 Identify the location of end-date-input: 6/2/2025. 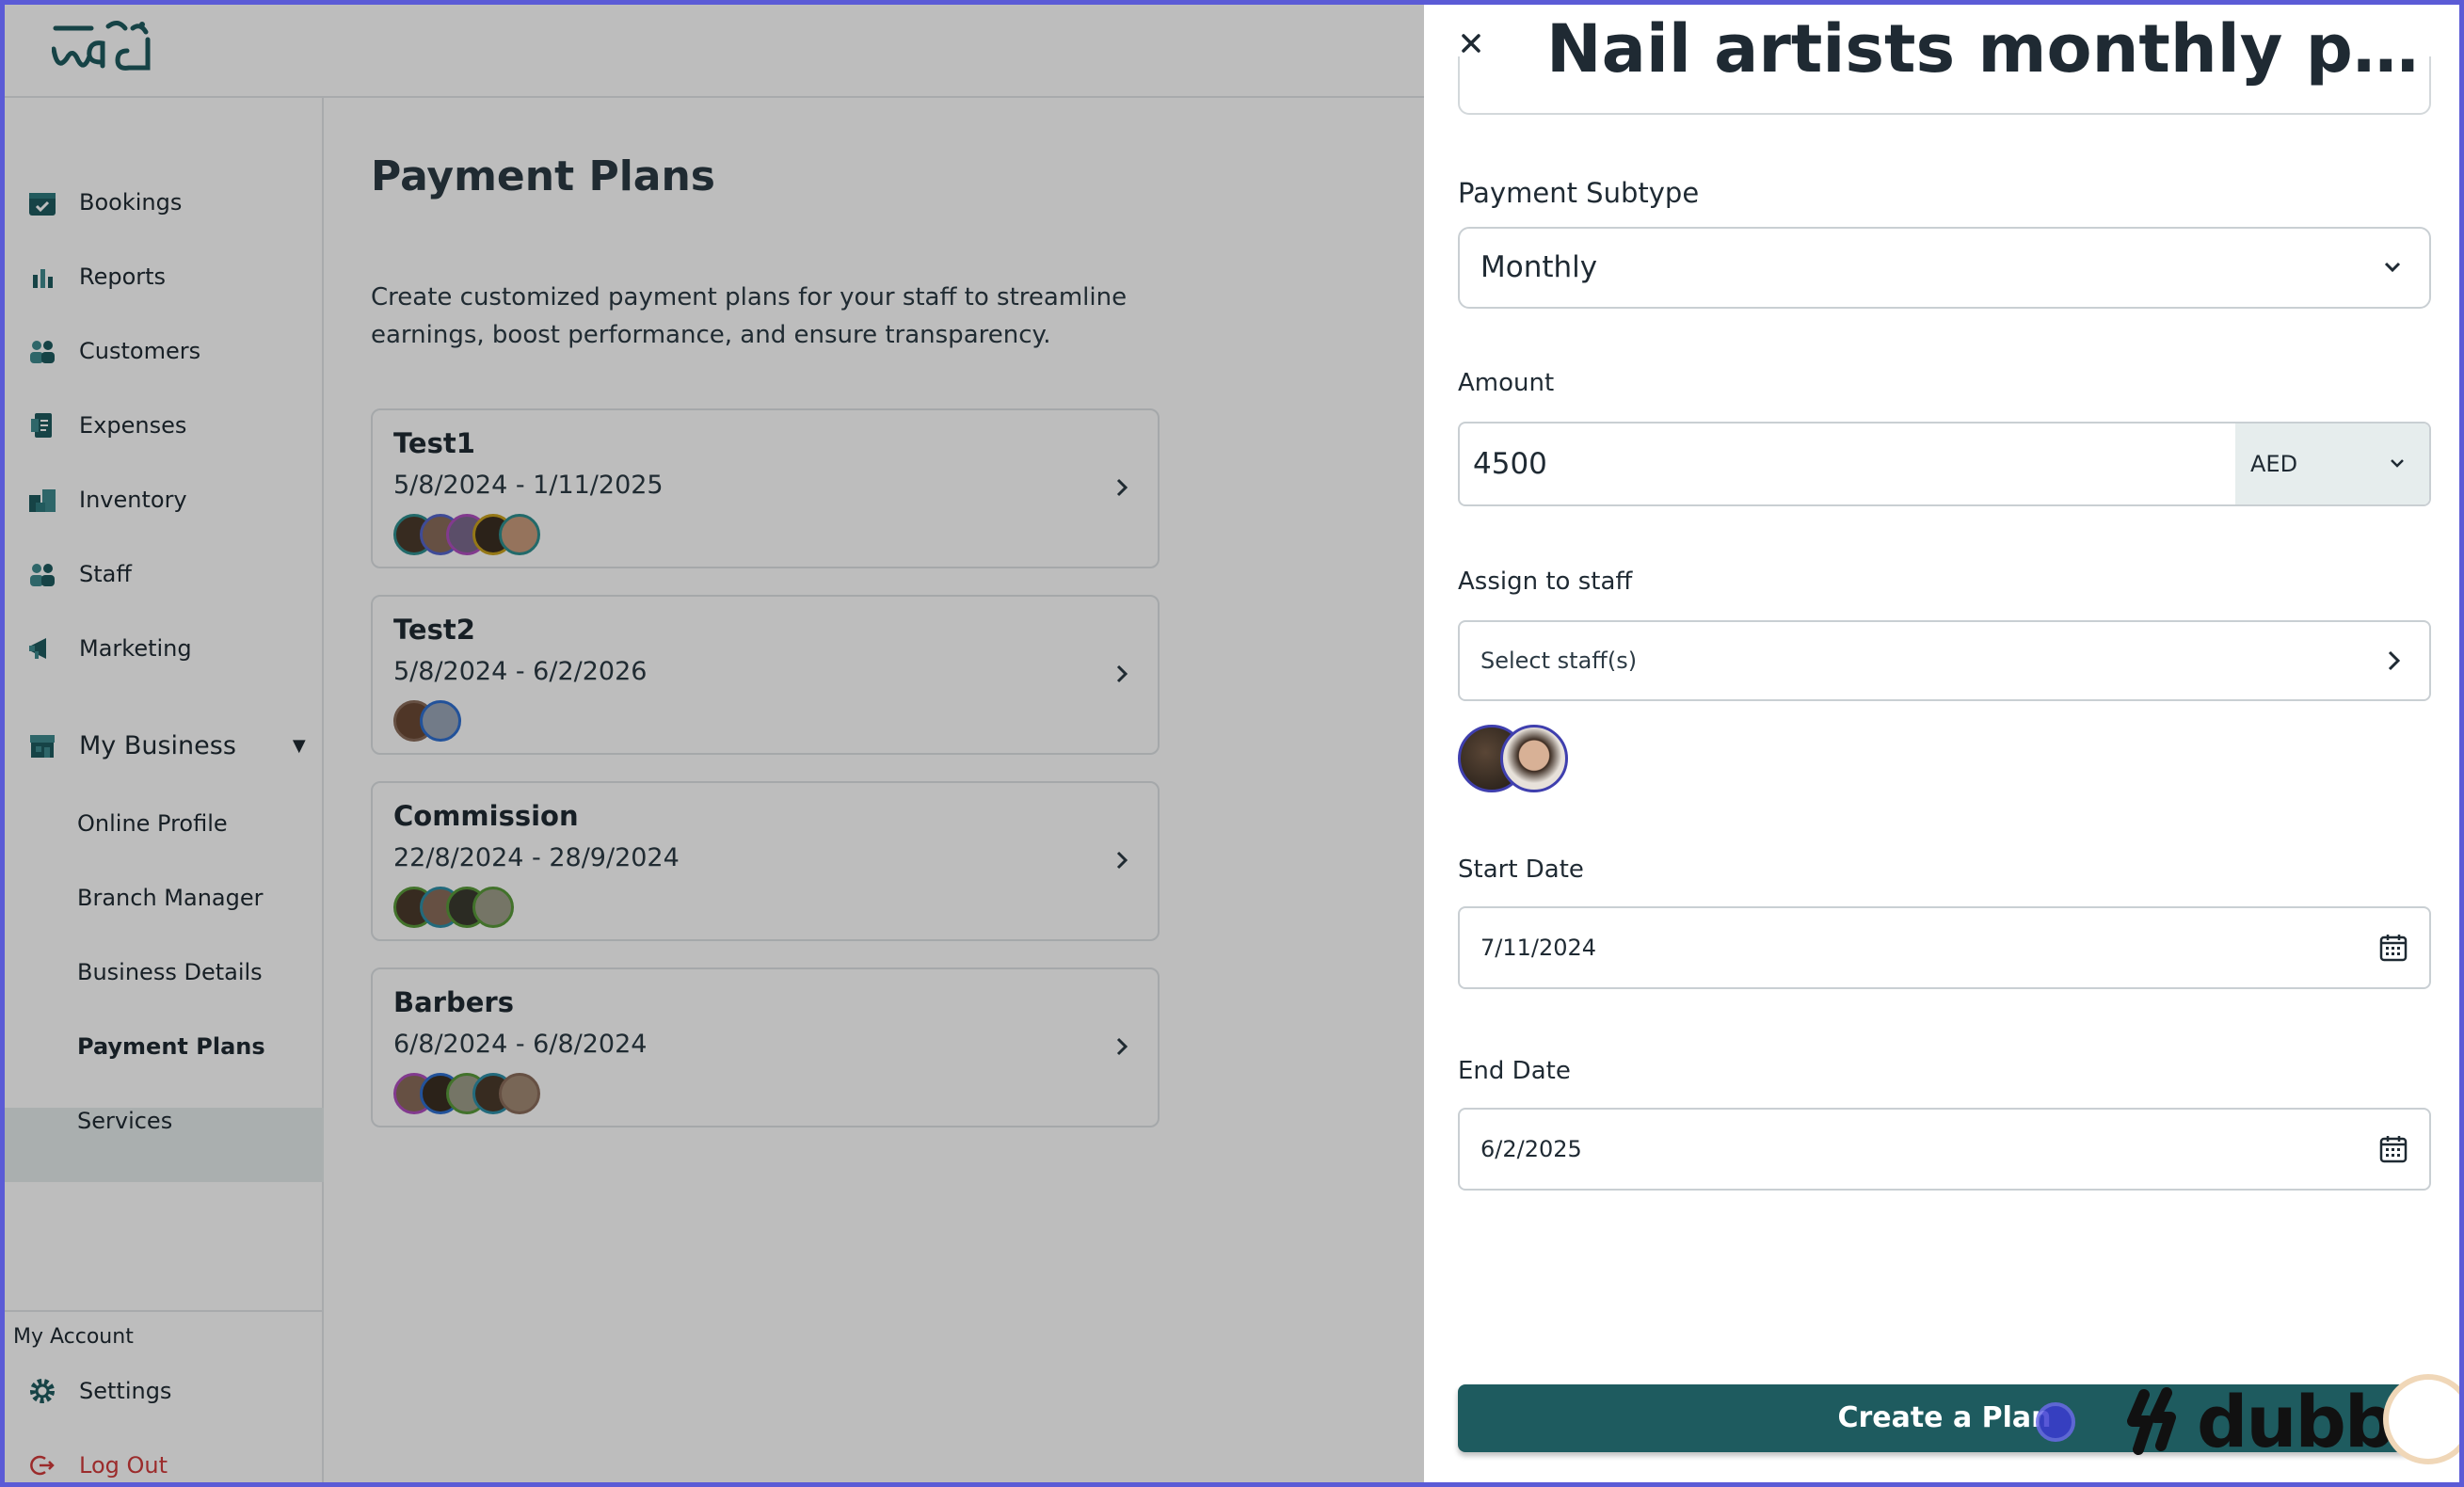
(1944, 1149).